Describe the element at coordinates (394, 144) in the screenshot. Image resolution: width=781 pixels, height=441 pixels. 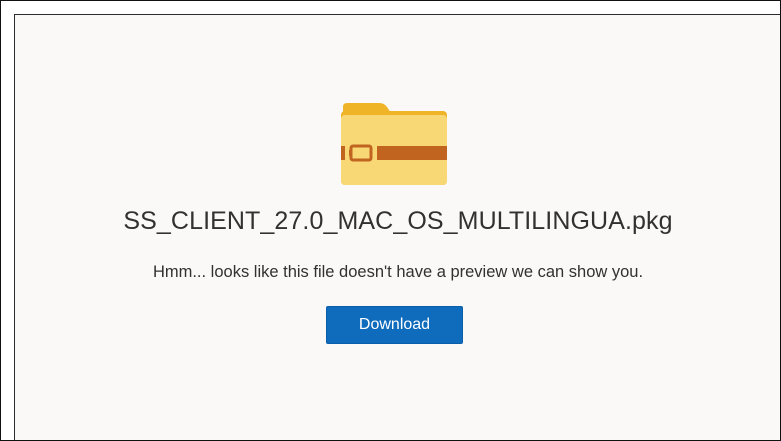
I see `folder-icon` at that location.